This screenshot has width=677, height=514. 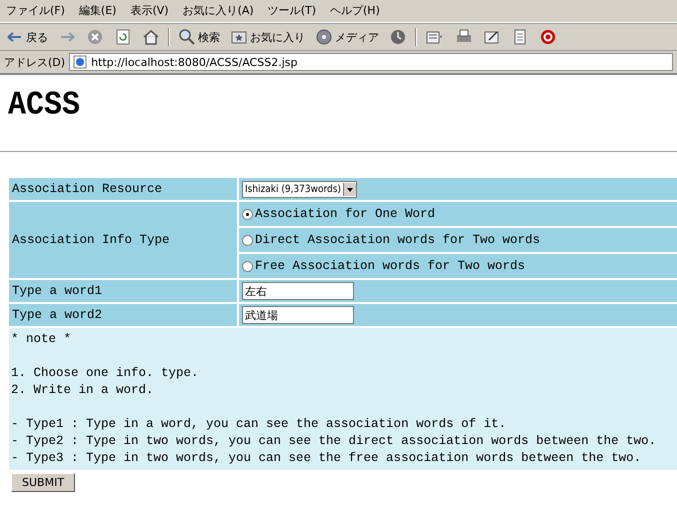 I want to click on toolbar-button: 検索, so click(x=199, y=37).